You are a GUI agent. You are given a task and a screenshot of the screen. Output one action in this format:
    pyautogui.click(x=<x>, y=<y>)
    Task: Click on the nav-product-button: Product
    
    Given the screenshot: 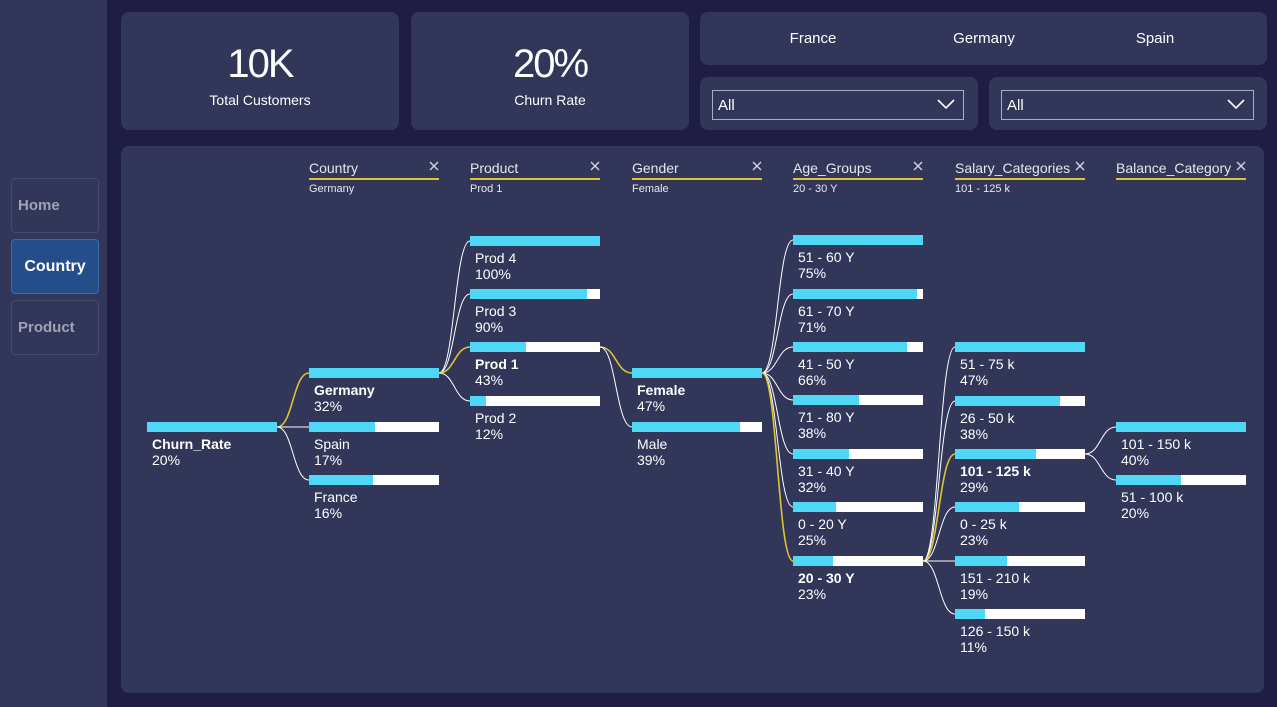 What is the action you would take?
    pyautogui.click(x=55, y=327)
    